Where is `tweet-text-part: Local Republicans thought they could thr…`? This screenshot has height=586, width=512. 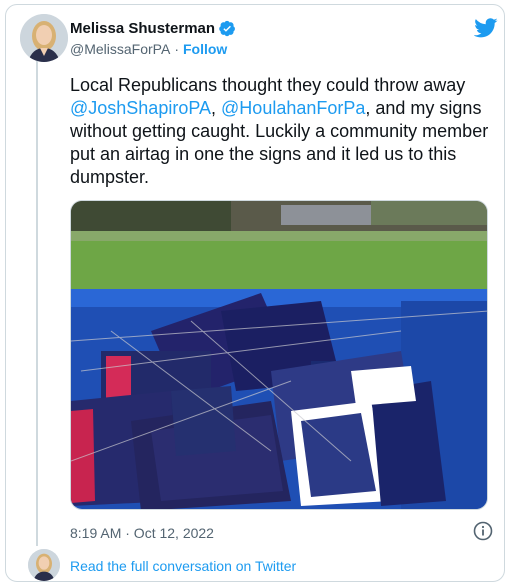 tweet-text-part: Local Republicans thought they could thr… is located at coordinates (268, 85).